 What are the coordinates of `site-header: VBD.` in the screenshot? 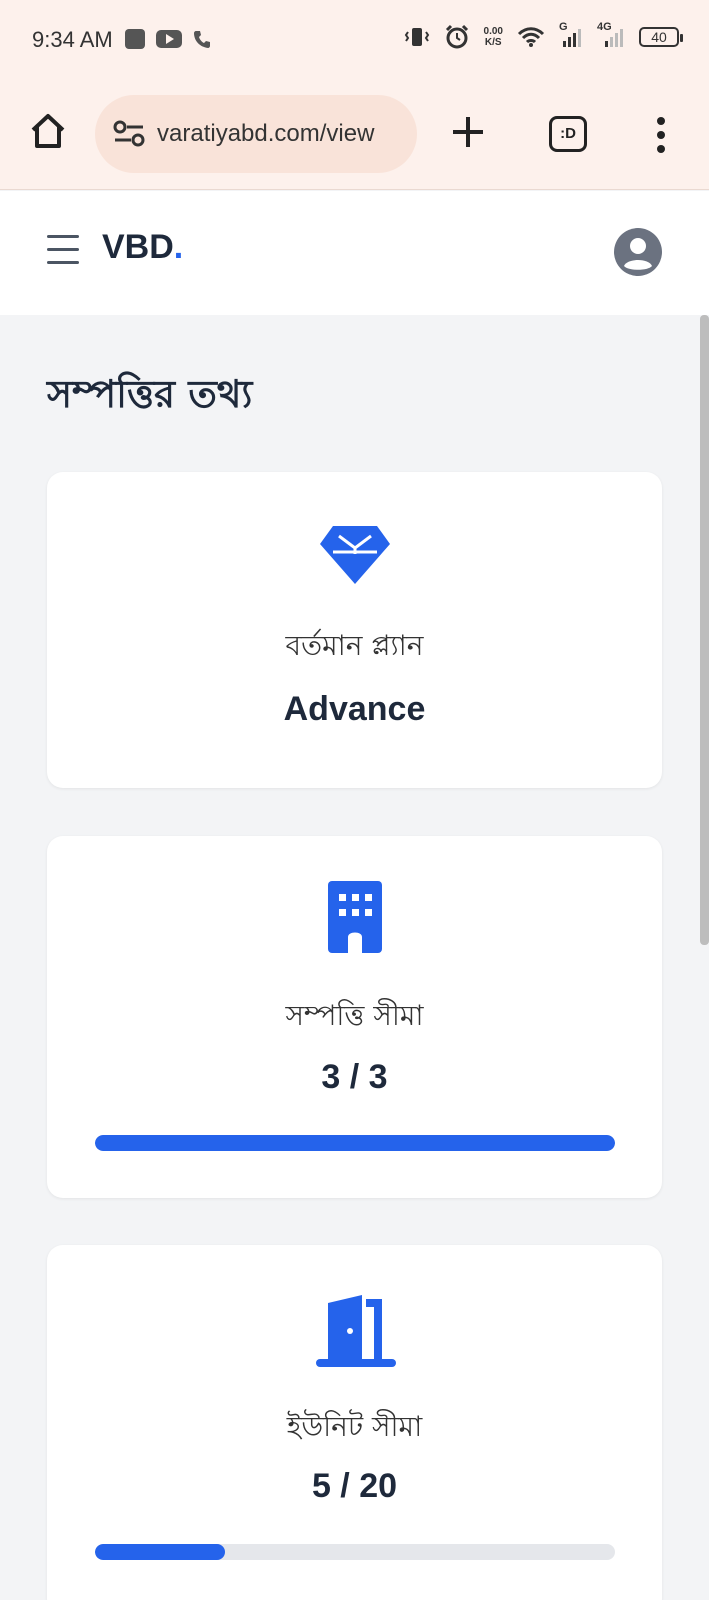 It's located at (354, 253).